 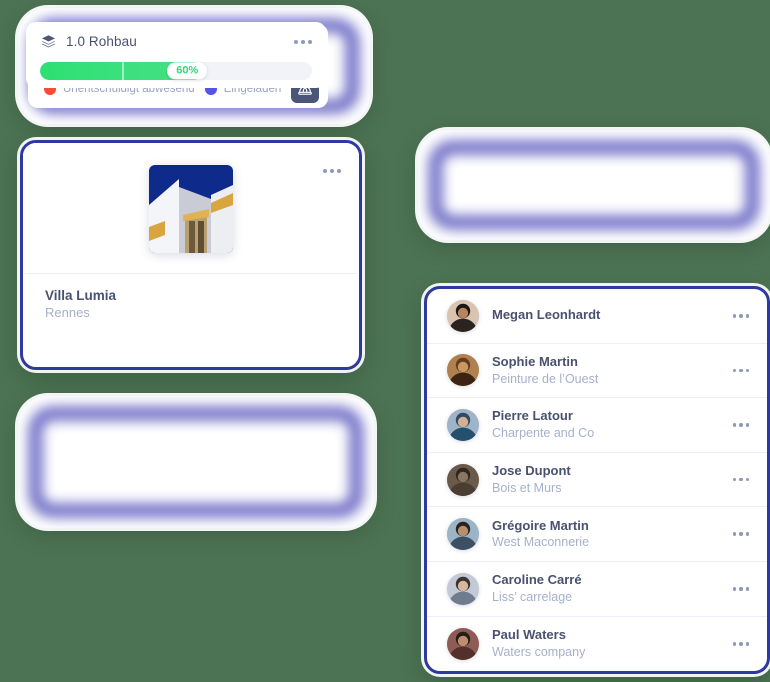 What do you see at coordinates (527, 487) in the screenshot?
I see `person-company: Bois et Murs` at bounding box center [527, 487].